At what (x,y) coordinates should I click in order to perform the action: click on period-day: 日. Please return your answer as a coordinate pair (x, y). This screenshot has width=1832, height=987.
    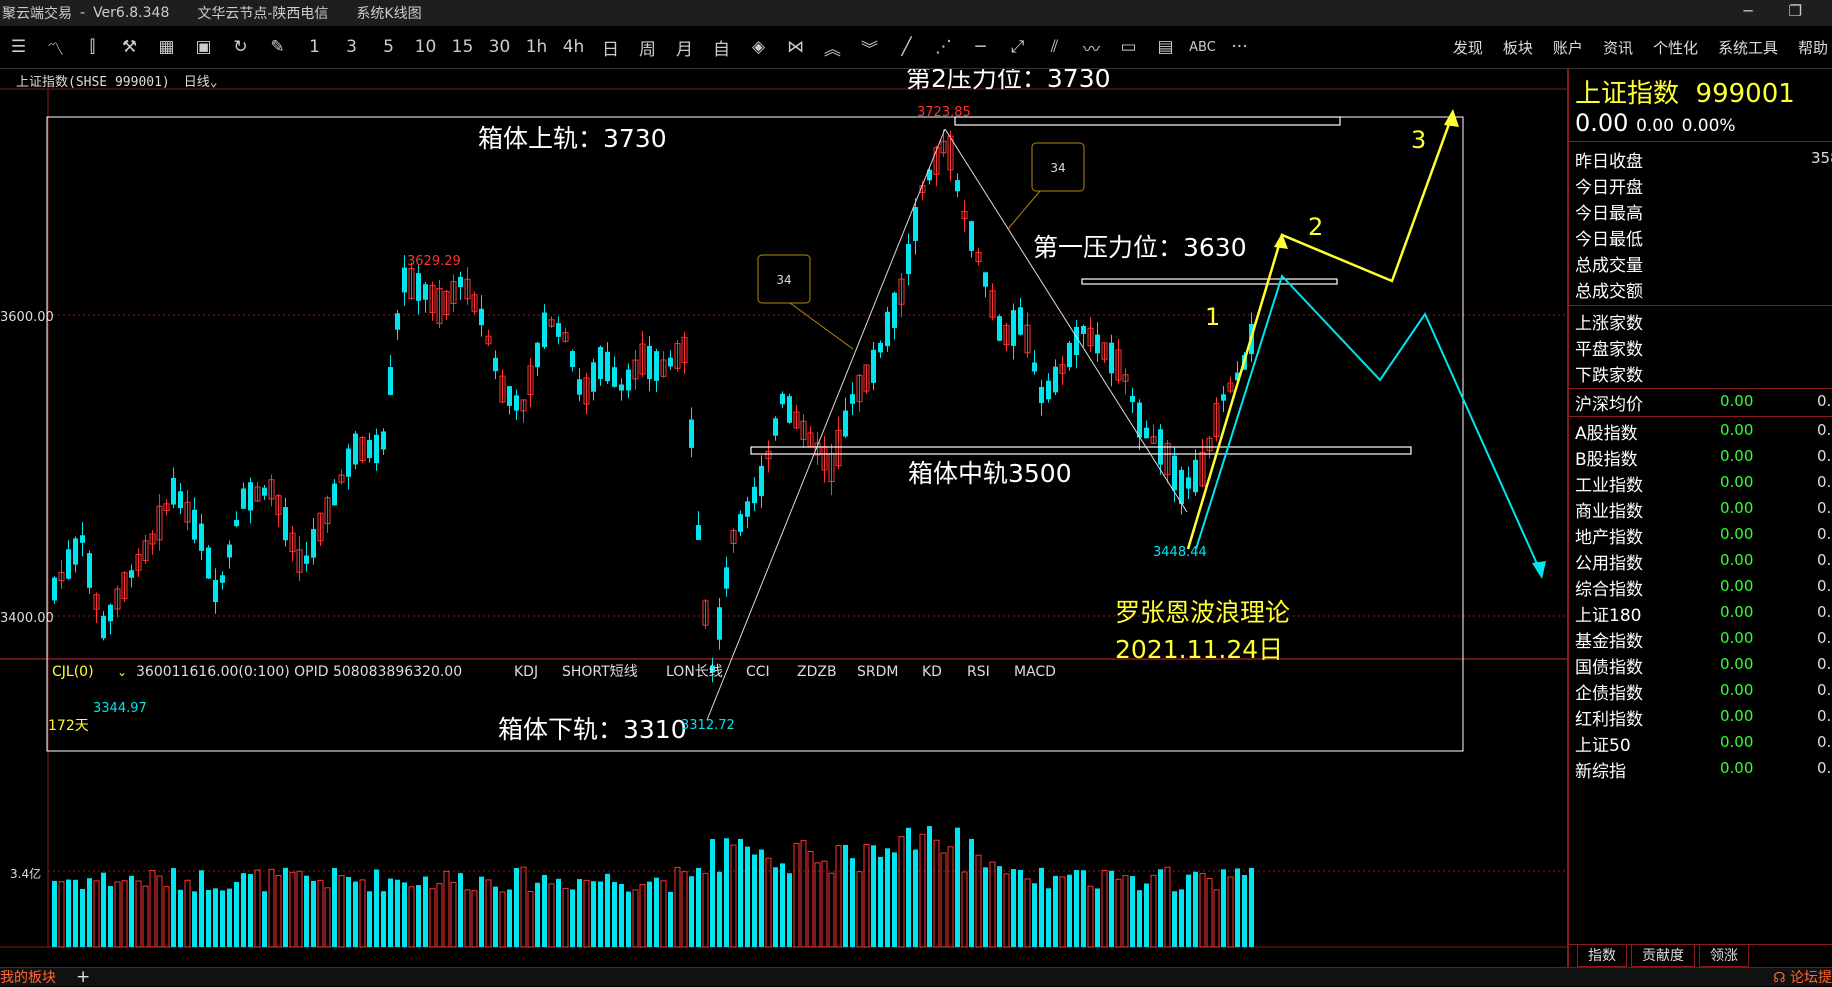
    Looking at the image, I should click on (610, 47).